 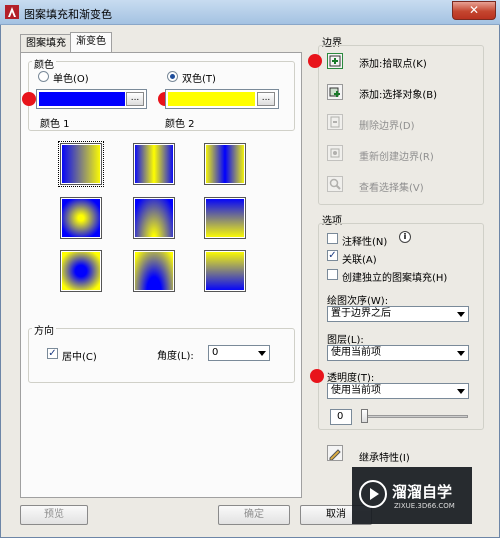 I want to click on ok-button: 确定, so click(x=254, y=515).